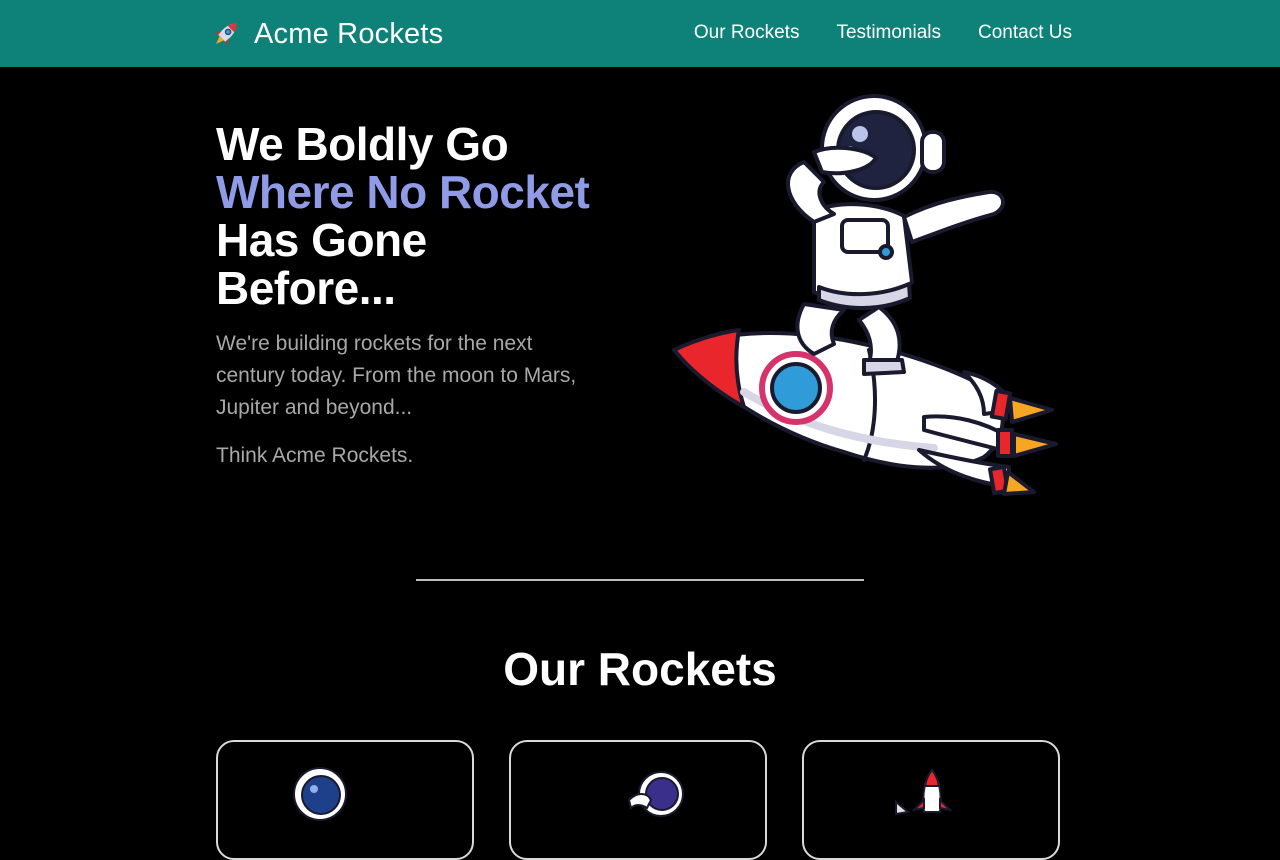 The height and width of the screenshot is (860, 1280). Describe the element at coordinates (640, 669) in the screenshot. I see `section-title-our-rockets: Our Rockets` at that location.